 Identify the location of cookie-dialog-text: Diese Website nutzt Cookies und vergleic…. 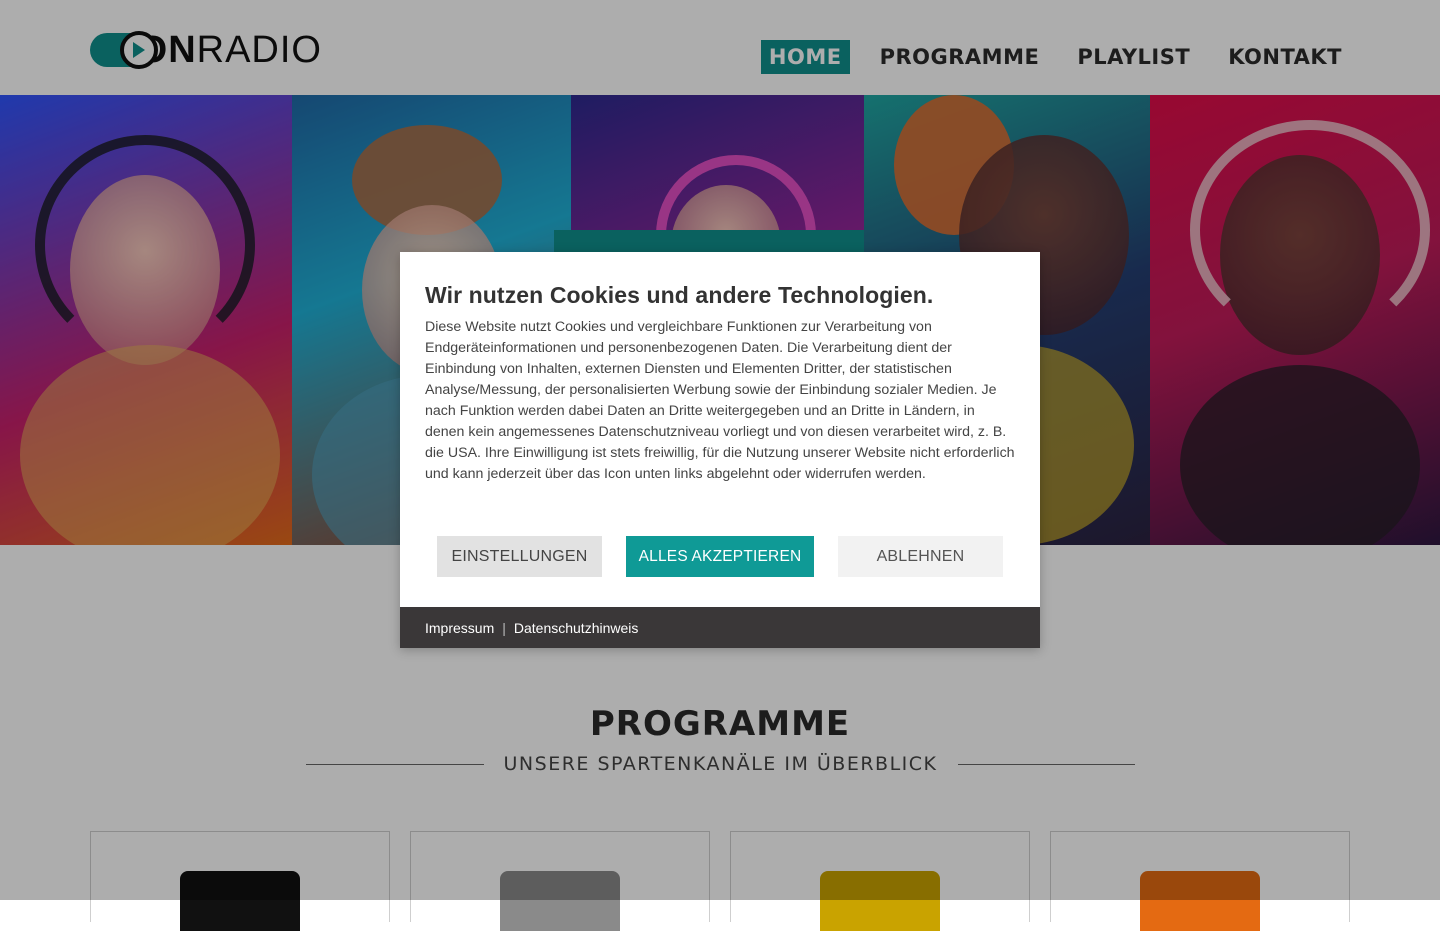
(720, 400).